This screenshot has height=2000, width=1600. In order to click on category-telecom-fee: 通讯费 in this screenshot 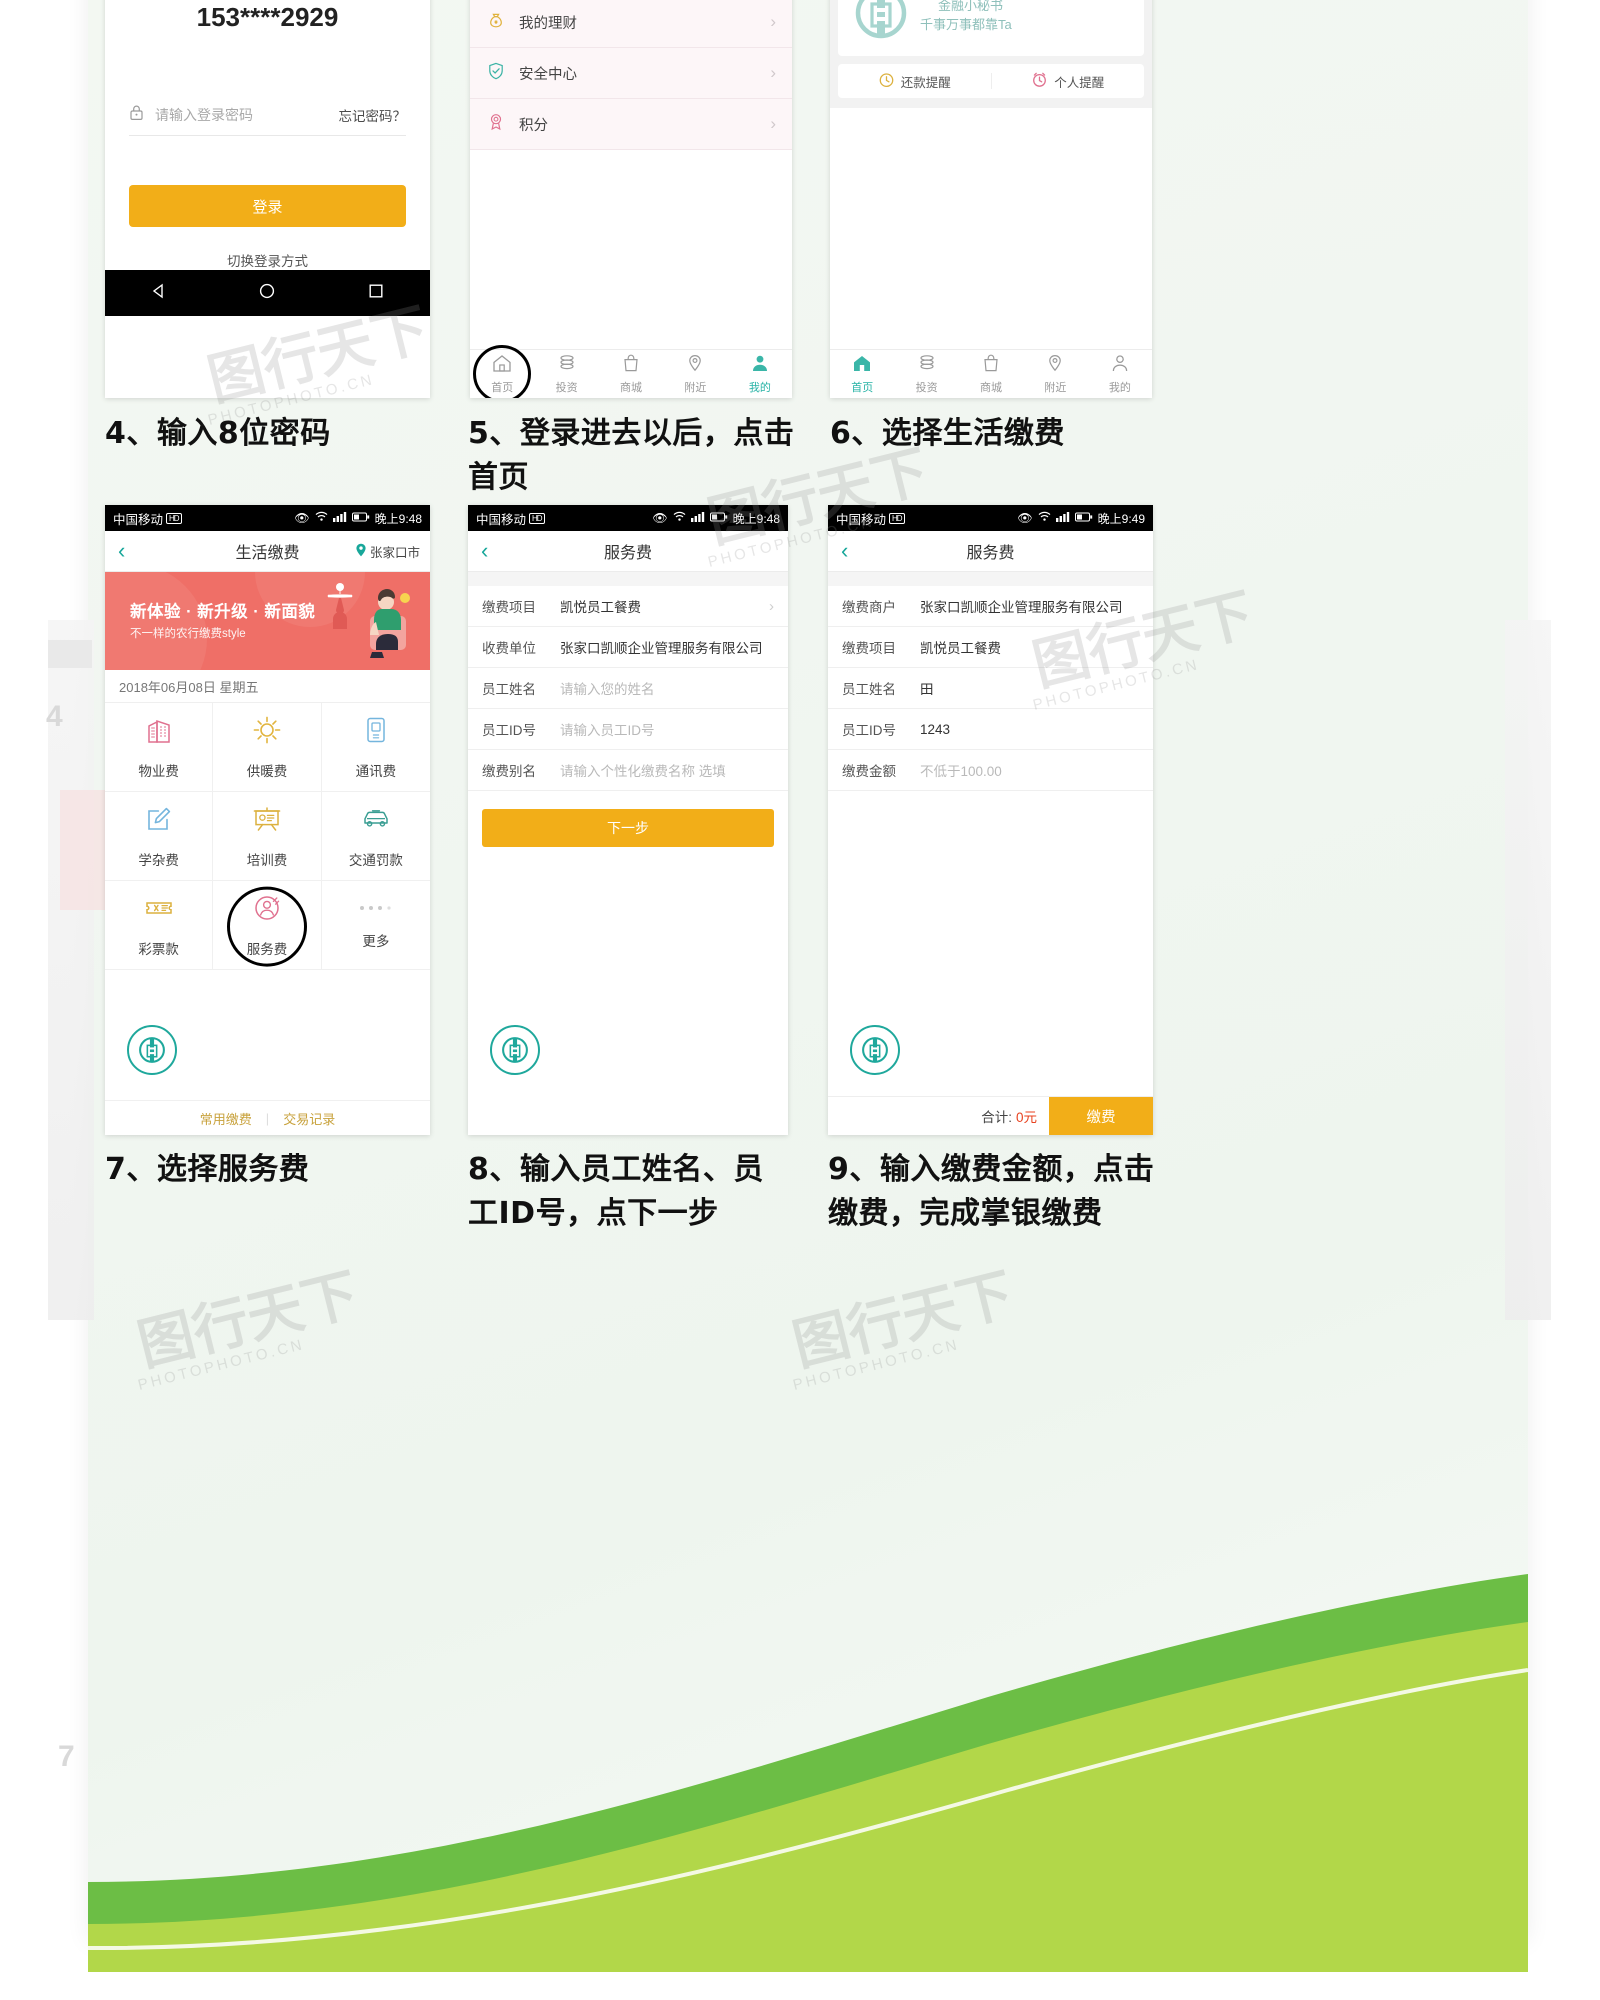, I will do `click(375, 747)`.